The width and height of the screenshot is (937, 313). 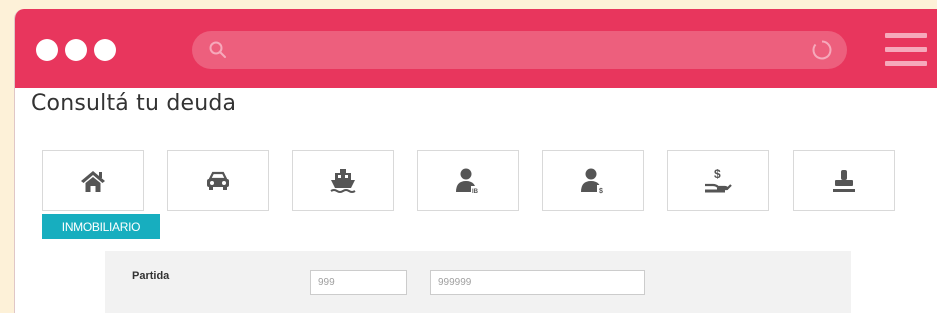 I want to click on car-icon, so click(x=218, y=180).